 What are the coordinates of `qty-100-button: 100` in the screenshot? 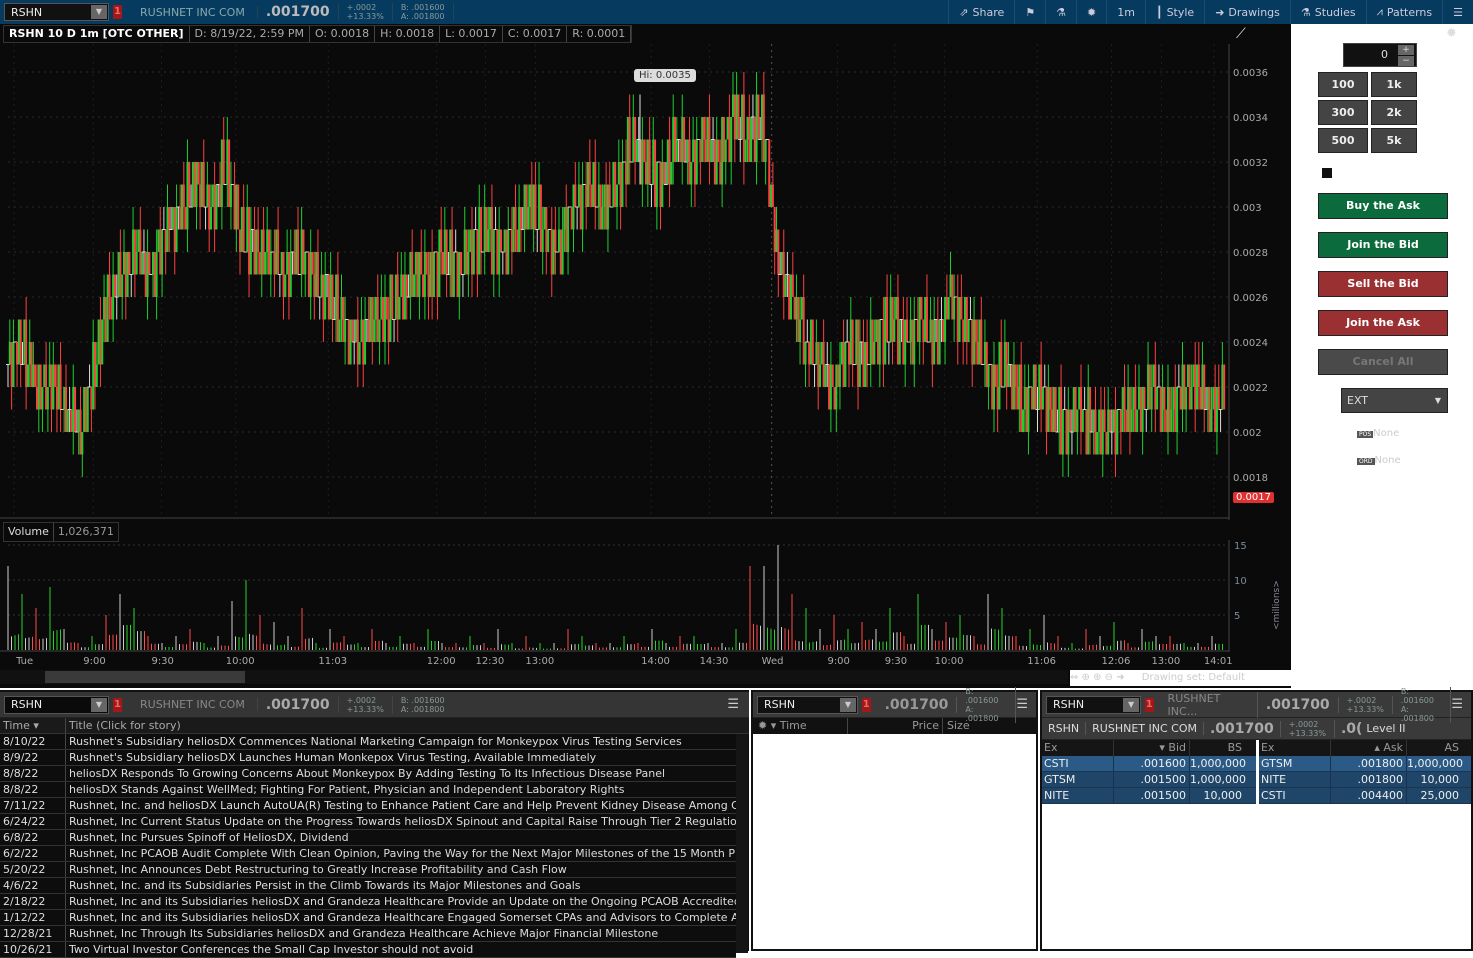 It's located at (1343, 84).